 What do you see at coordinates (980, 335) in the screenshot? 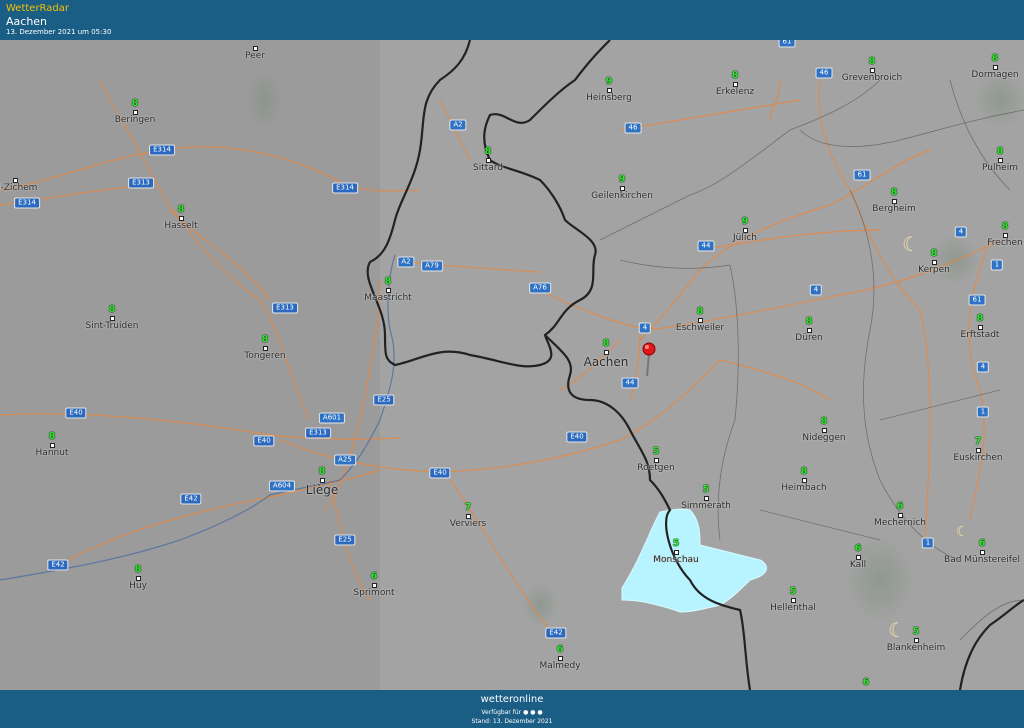
I see `city-label: Erftstadt` at bounding box center [980, 335].